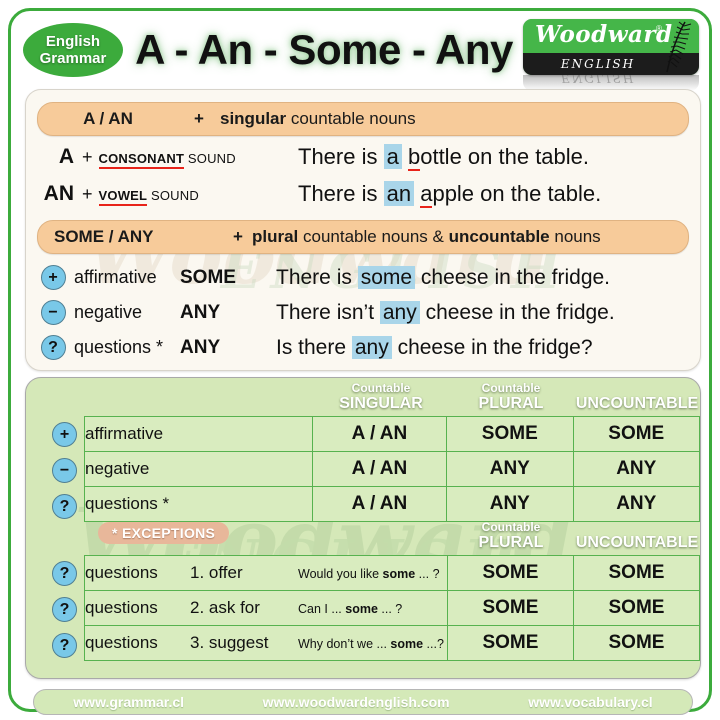 The width and height of the screenshot is (720, 720). What do you see at coordinates (275, 236) in the screenshot?
I see `some-any-desc-bold1: plural` at bounding box center [275, 236].